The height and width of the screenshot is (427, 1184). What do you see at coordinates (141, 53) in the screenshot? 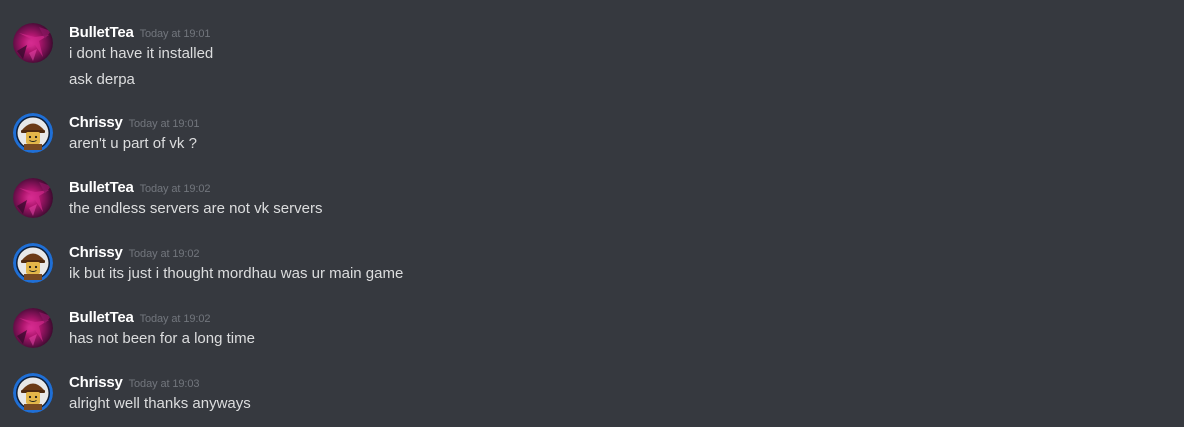
I see `message-text: i dont have it installed` at bounding box center [141, 53].